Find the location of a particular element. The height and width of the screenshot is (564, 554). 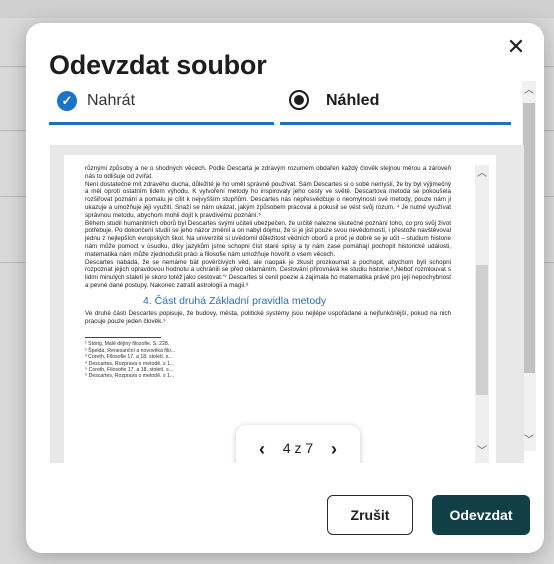

doc-scroll-up-icon: ︿ is located at coordinates (482, 174).